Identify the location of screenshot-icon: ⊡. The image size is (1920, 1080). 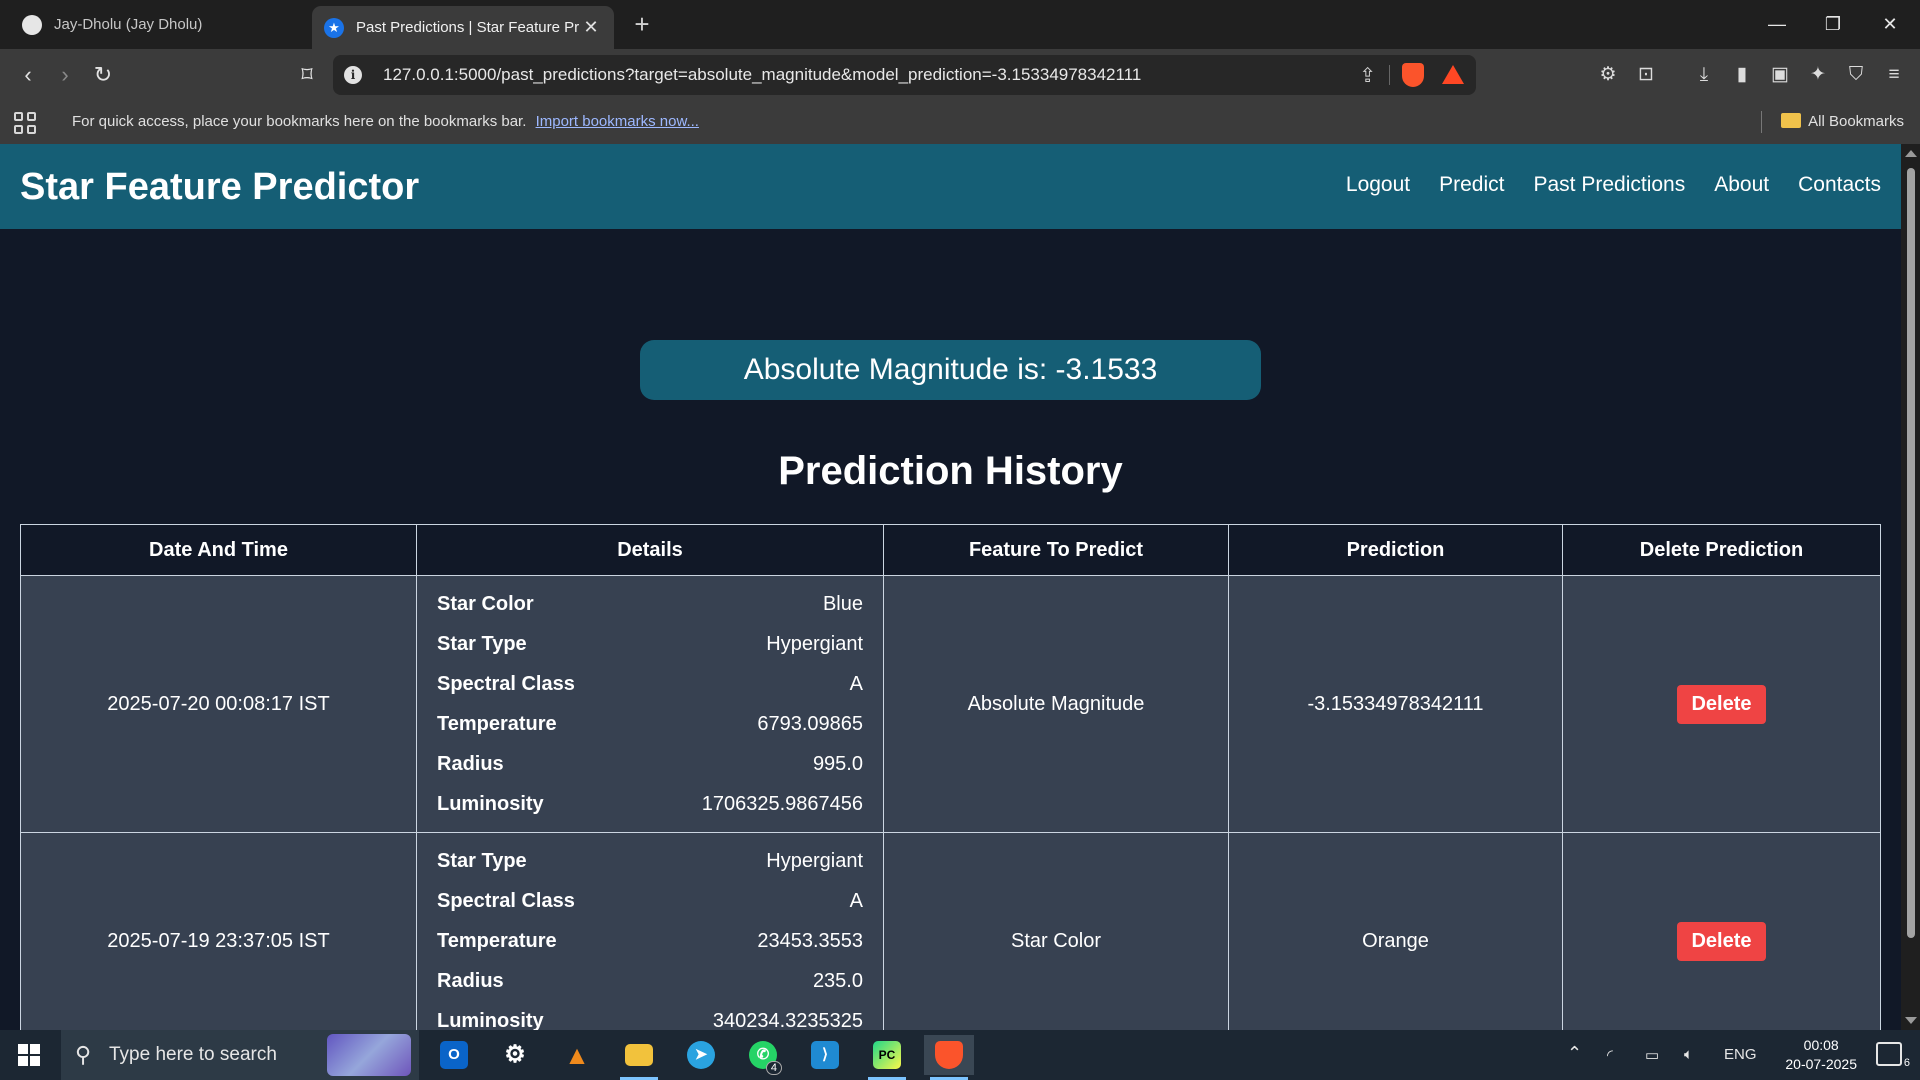
(1646, 75).